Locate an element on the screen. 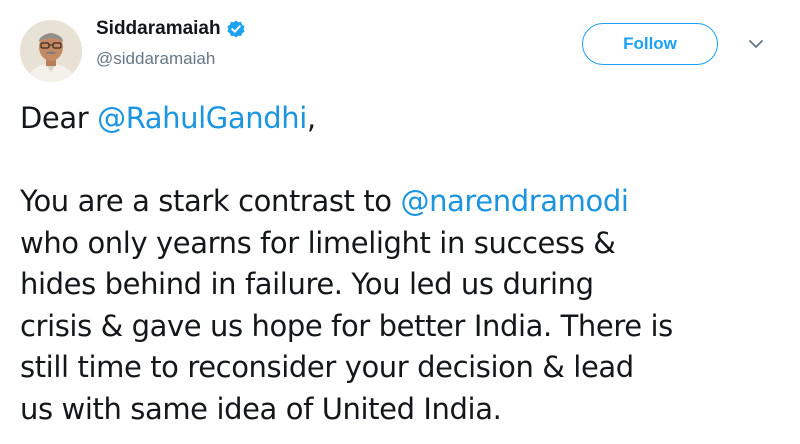 This screenshot has height=444, width=800. greeting-line: Dear @RahulGandhi, is located at coordinates (405, 119).